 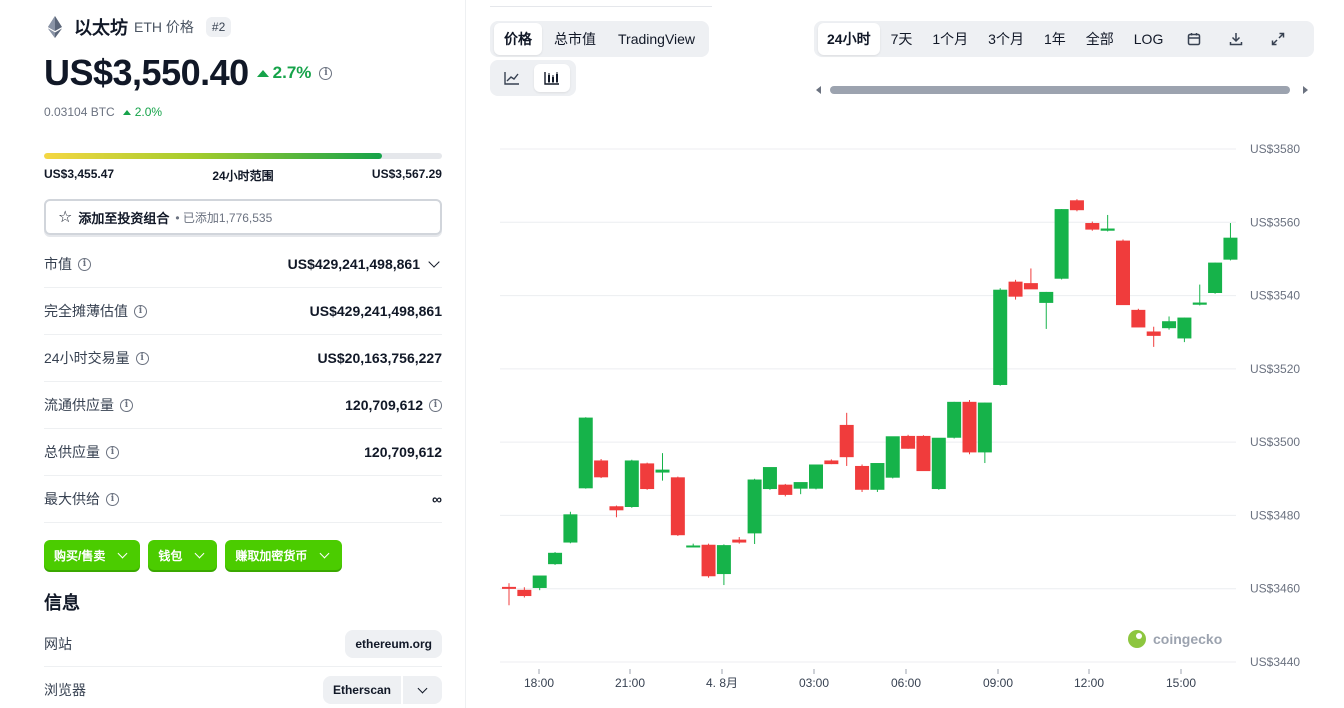 What do you see at coordinates (243, 175) in the screenshot?
I see `range-labels: US$3,455.47 24小时范围 US$3,567.29` at bounding box center [243, 175].